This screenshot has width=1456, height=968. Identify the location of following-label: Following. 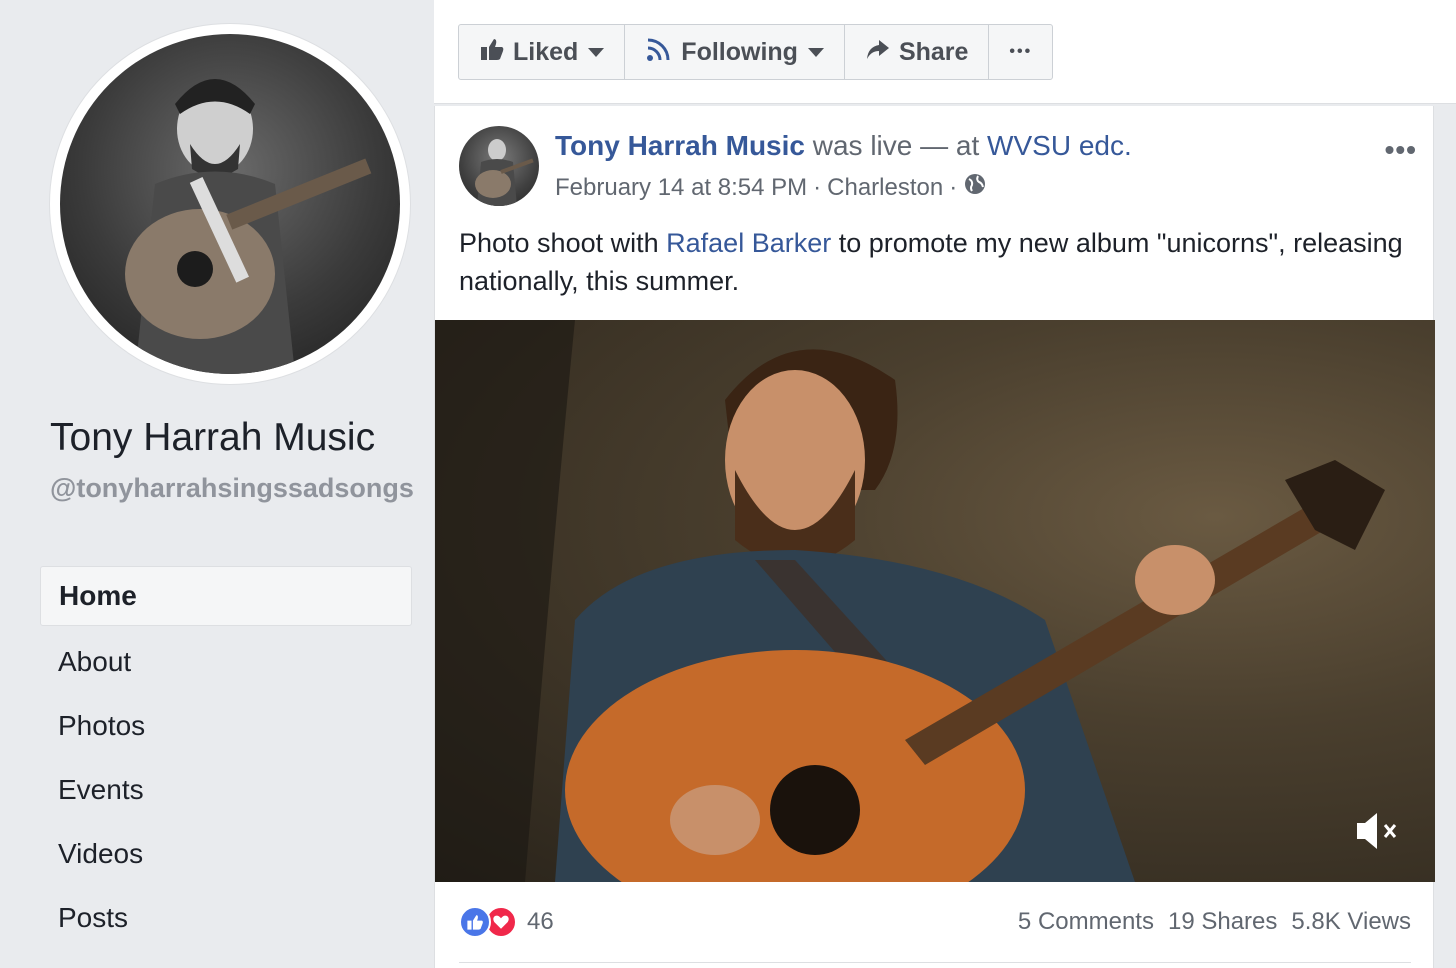
(739, 51).